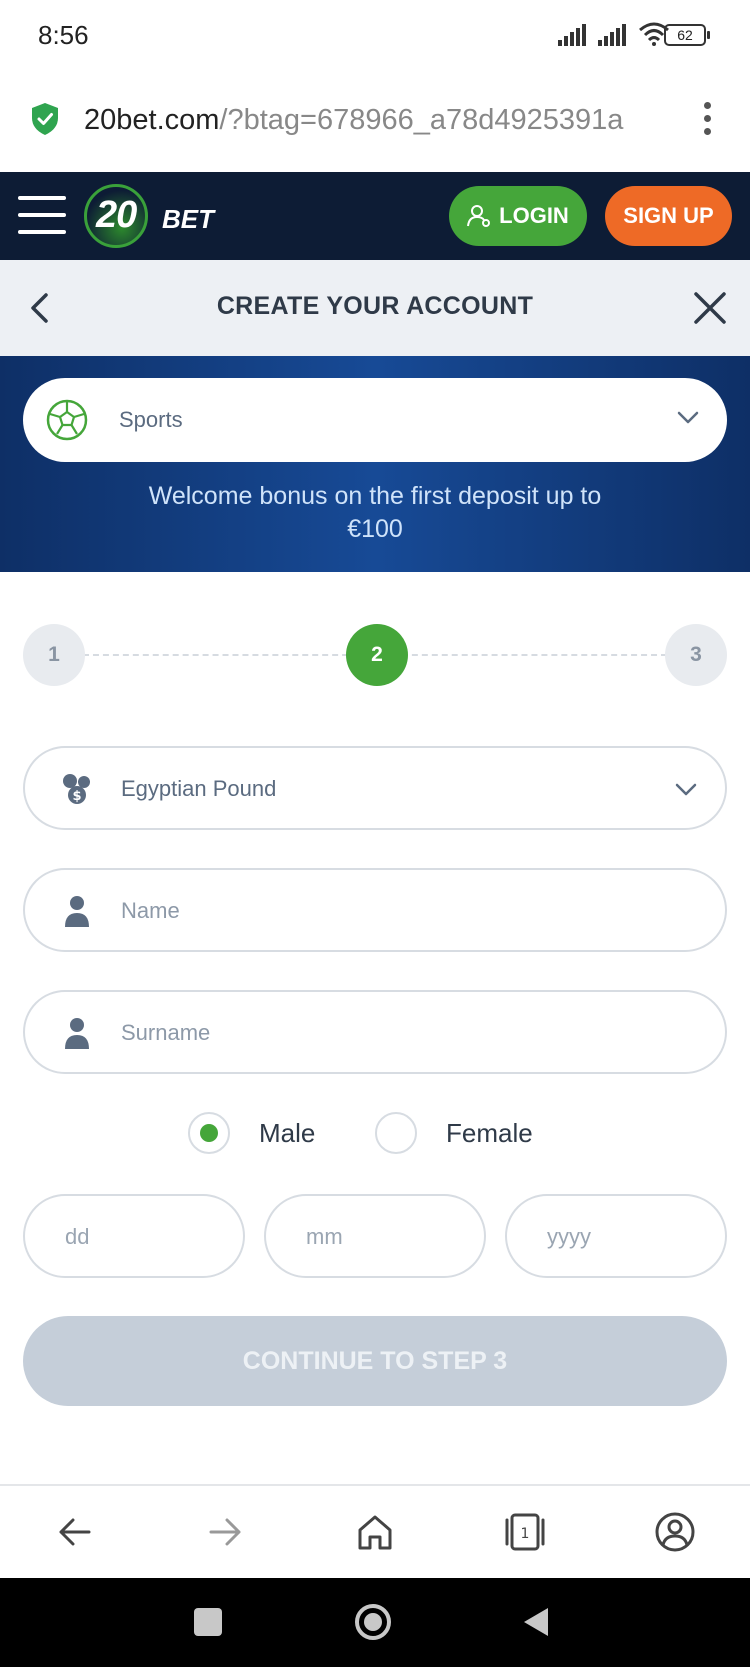  I want to click on currency-value: Egyptian Pound, so click(199, 788).